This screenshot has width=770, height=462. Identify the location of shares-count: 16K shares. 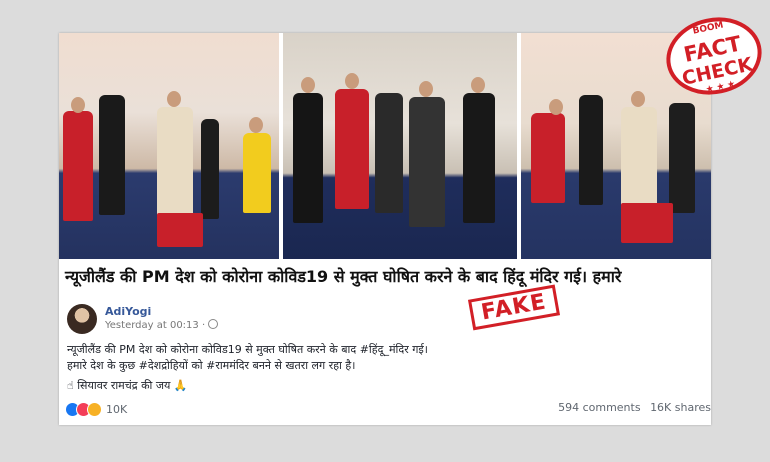
(680, 407).